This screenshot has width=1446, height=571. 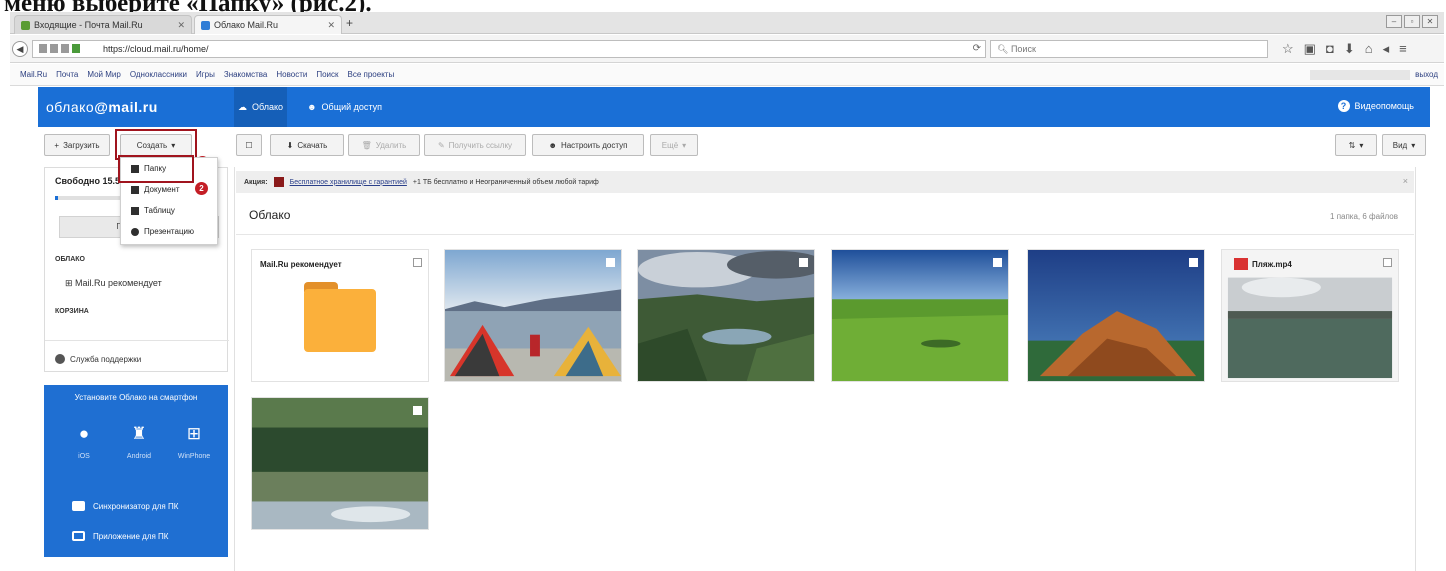 I want to click on tents-photo, so click(x=533, y=315).